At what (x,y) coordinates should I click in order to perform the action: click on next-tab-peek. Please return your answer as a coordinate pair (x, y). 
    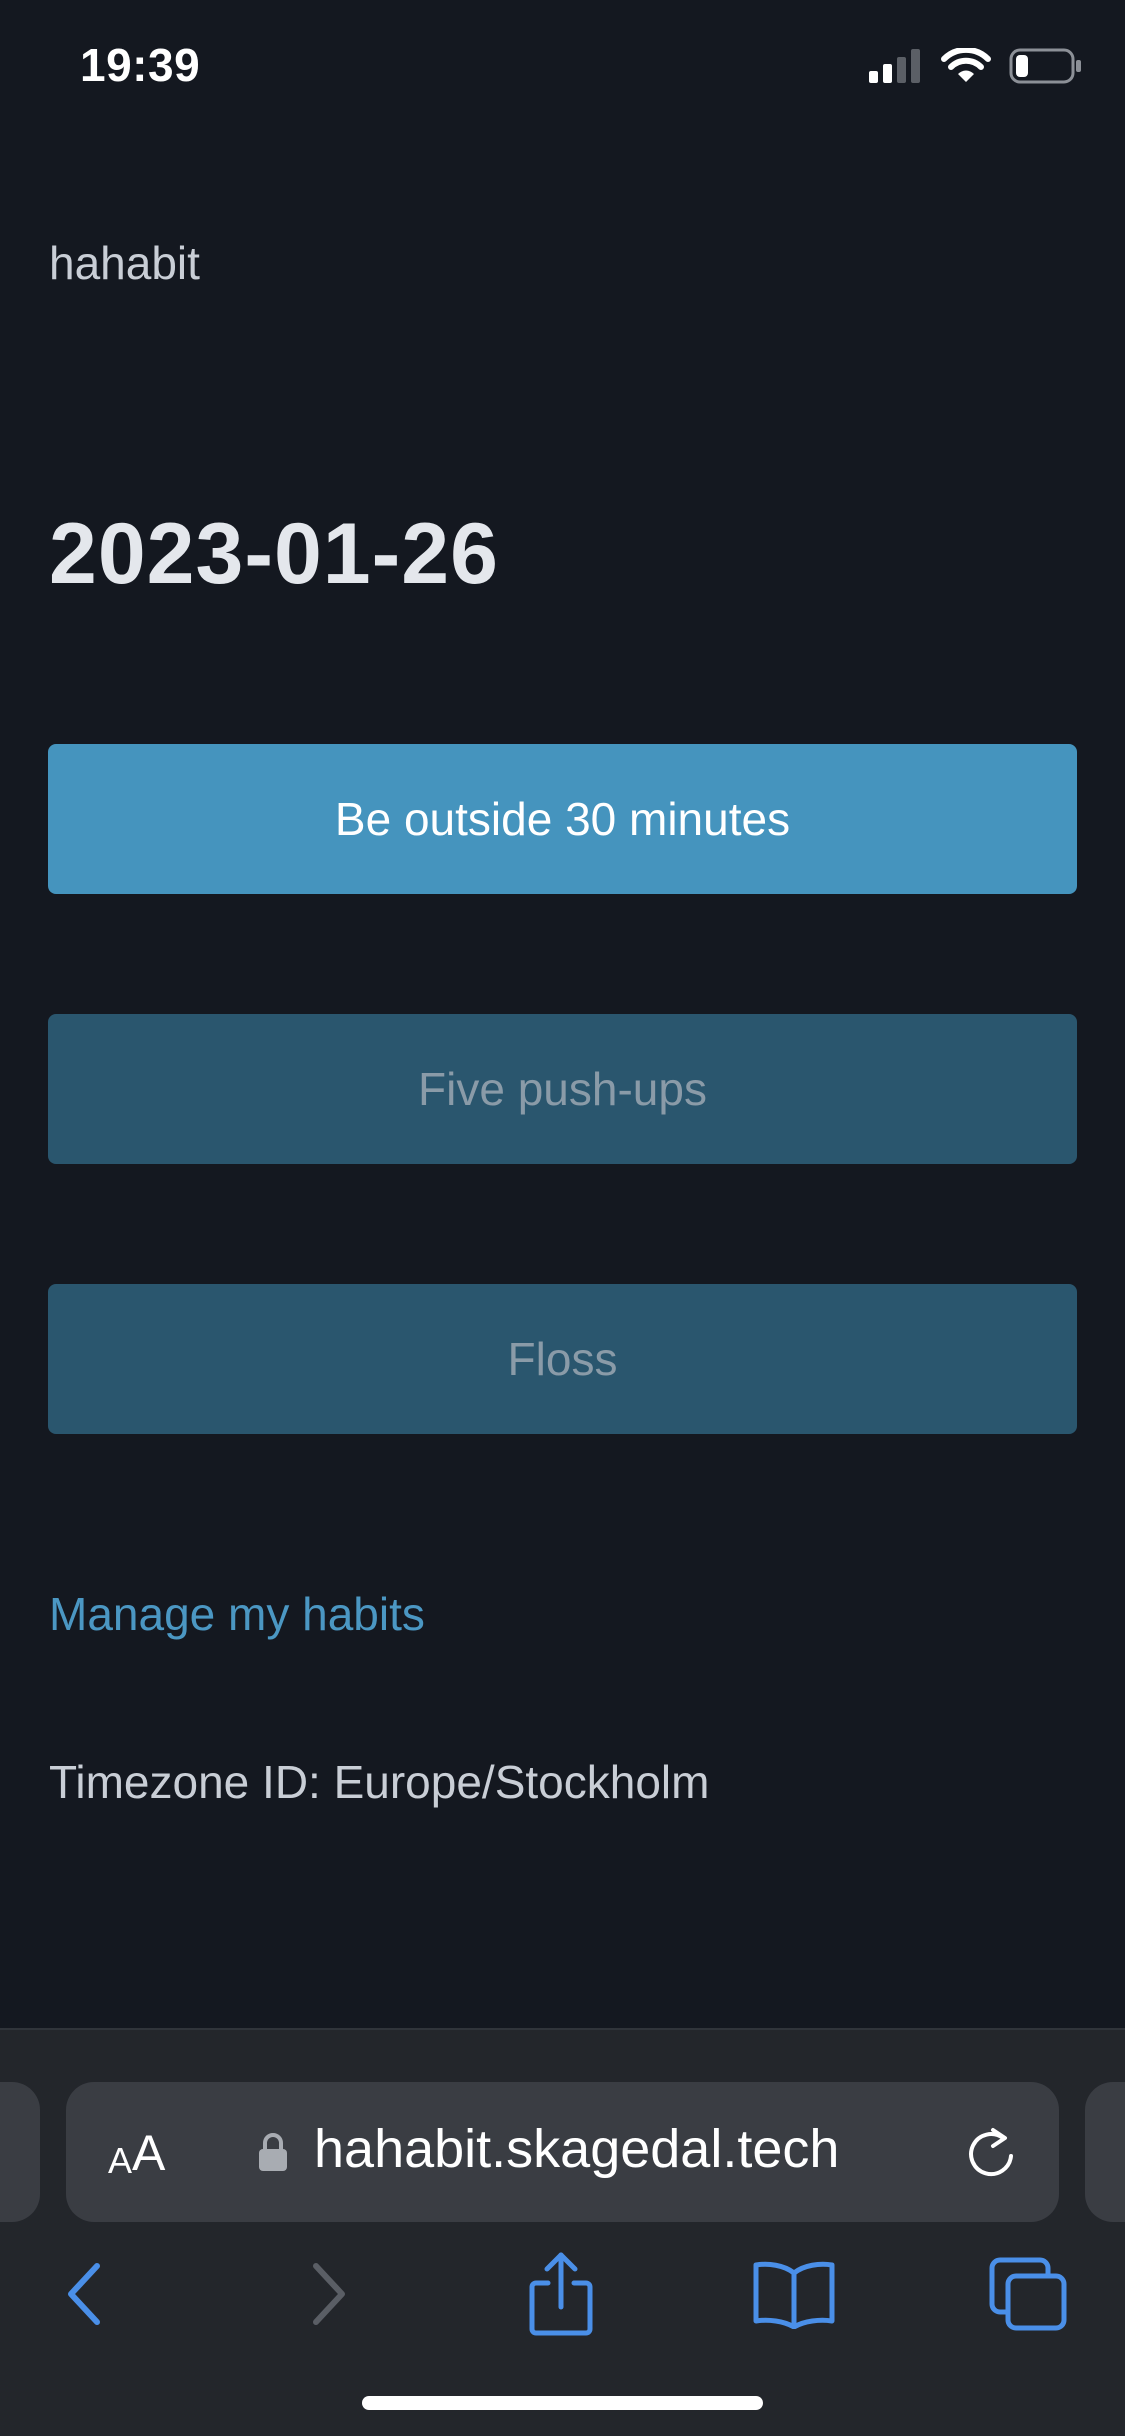
    Looking at the image, I should click on (1105, 2152).